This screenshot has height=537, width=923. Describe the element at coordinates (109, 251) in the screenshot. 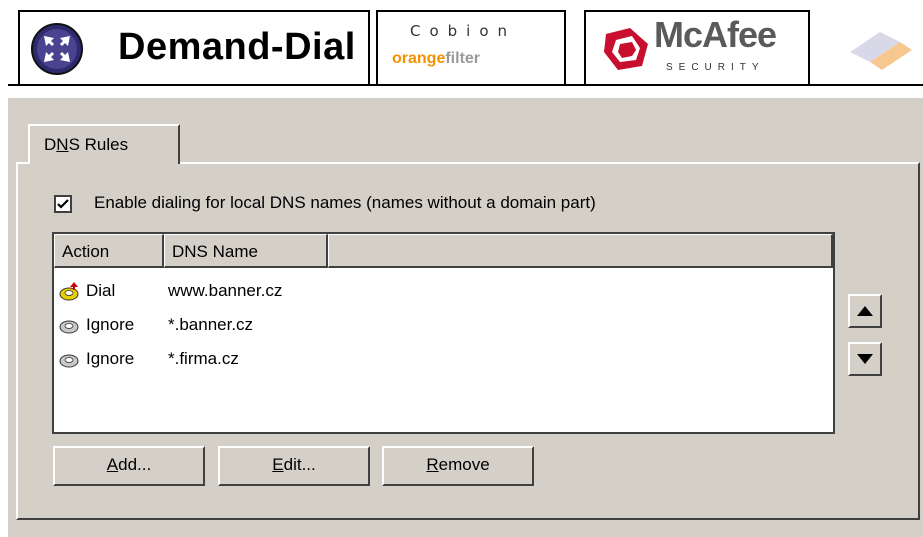

I see `column-header-action: Action` at that location.